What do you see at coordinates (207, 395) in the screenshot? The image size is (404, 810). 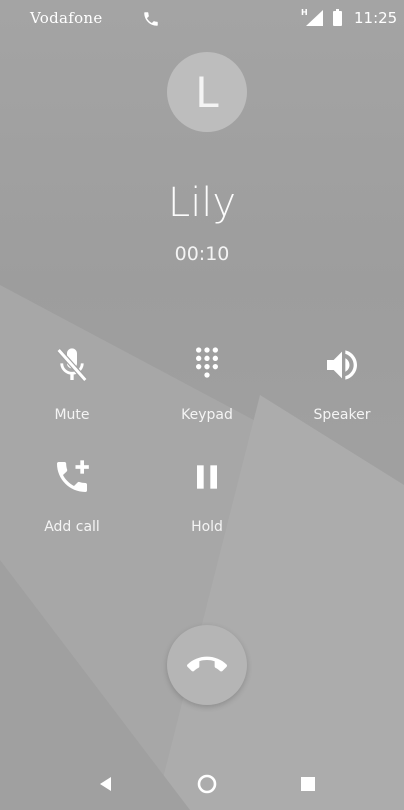 I see `keypad-button: Keypad` at bounding box center [207, 395].